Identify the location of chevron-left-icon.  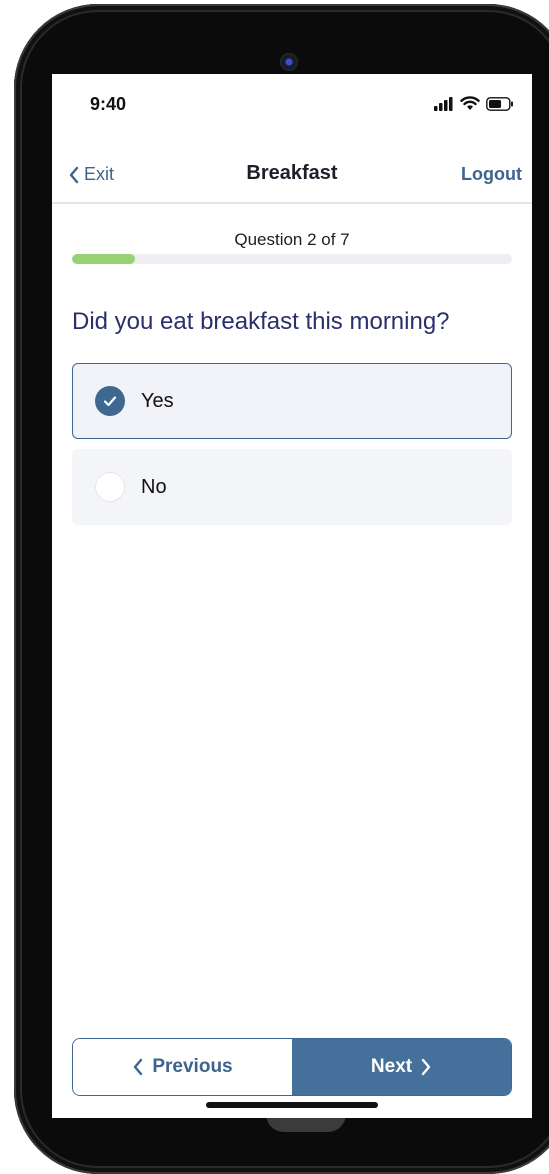
(138, 1067).